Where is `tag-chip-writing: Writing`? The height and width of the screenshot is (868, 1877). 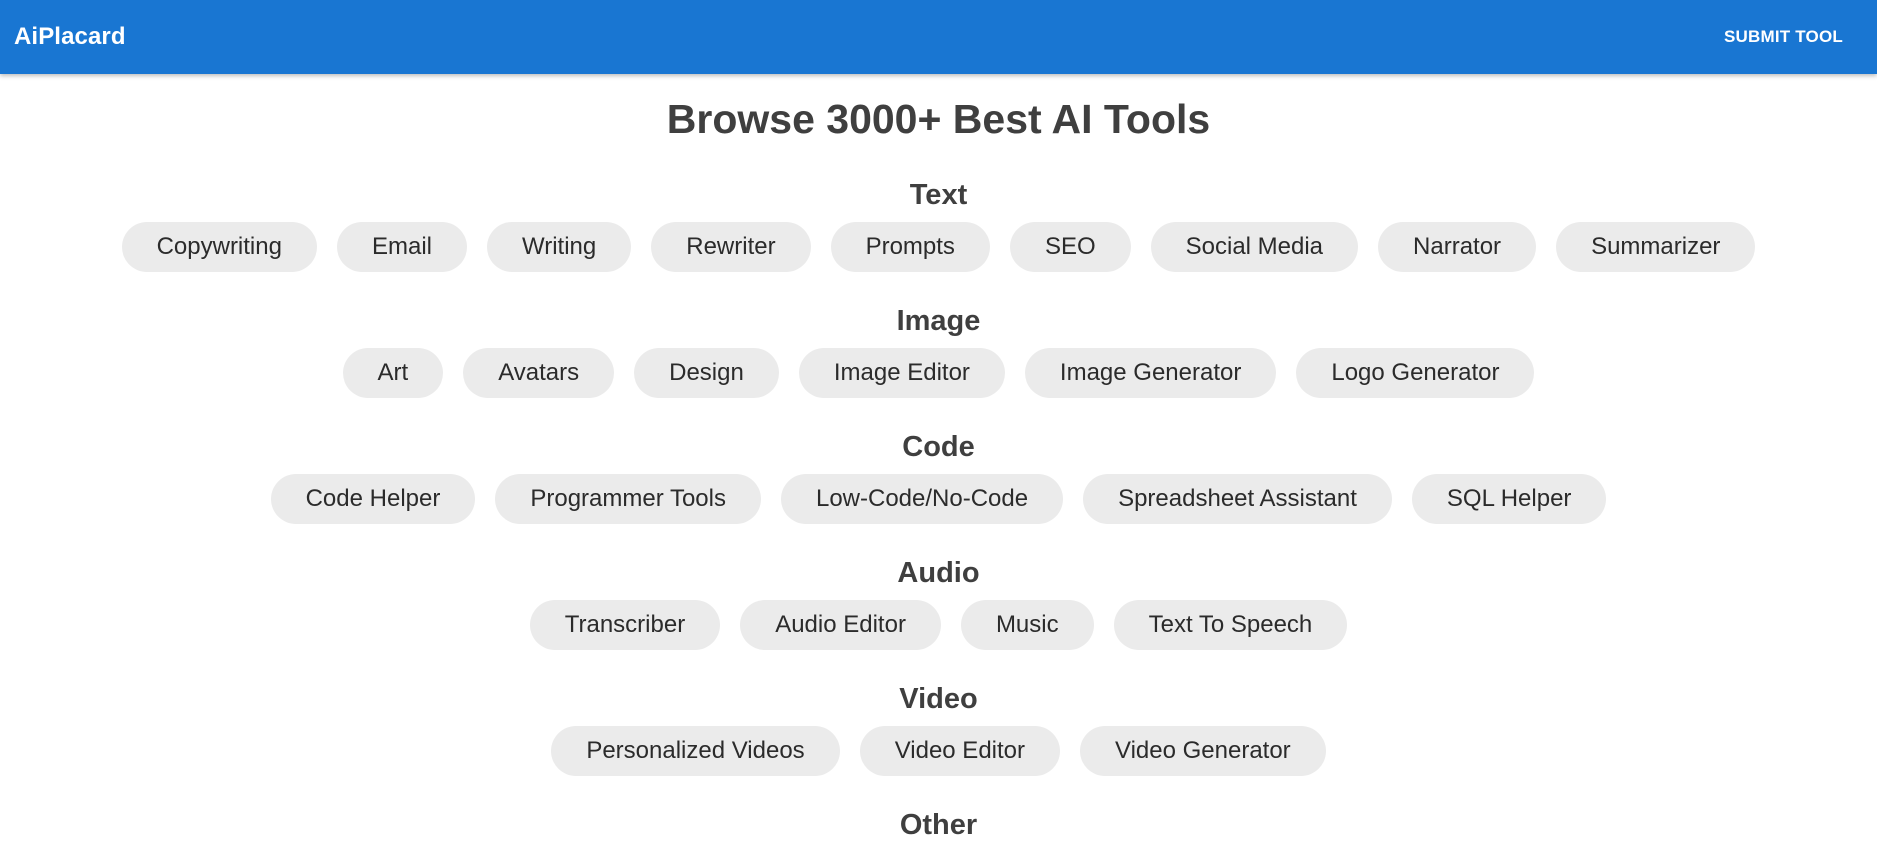
tag-chip-writing: Writing is located at coordinates (559, 247).